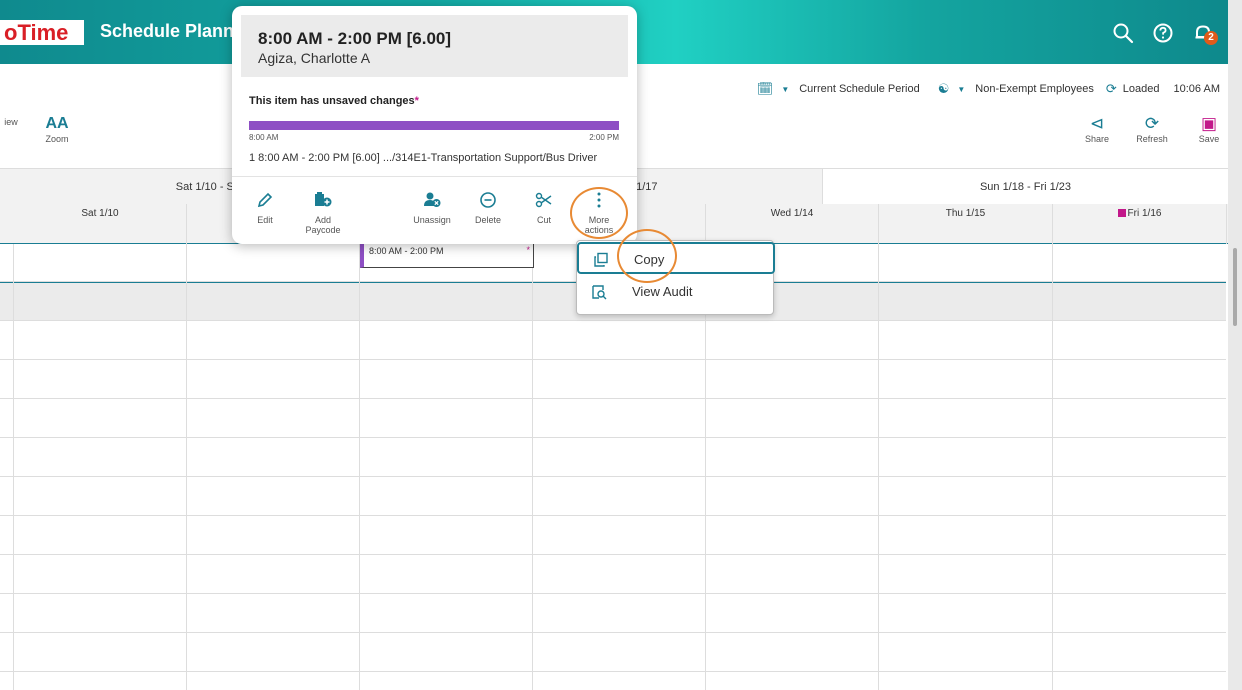  What do you see at coordinates (543, 220) in the screenshot?
I see `cut-label: Cut` at bounding box center [543, 220].